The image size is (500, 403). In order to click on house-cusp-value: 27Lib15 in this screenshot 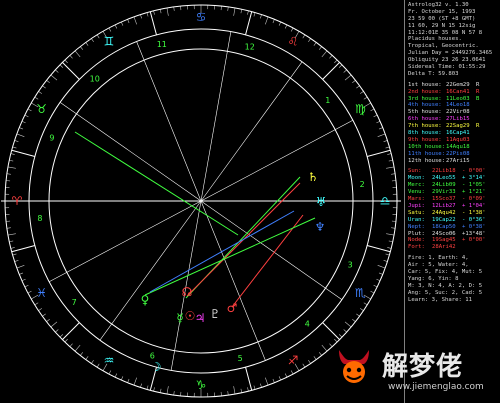, I will do `click(458, 119)`.